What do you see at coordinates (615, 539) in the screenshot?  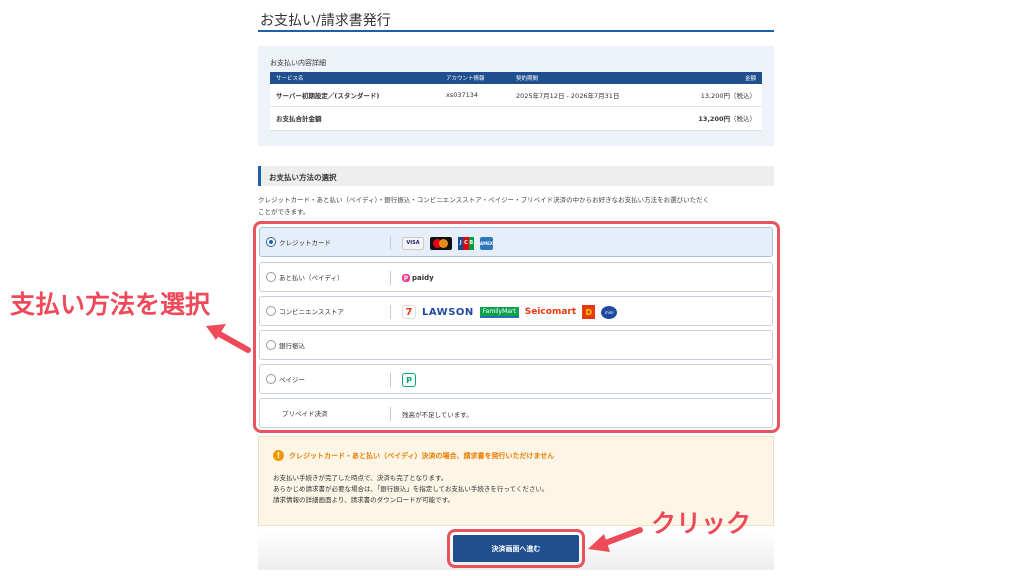 I see `arrow-to-button-icon` at bounding box center [615, 539].